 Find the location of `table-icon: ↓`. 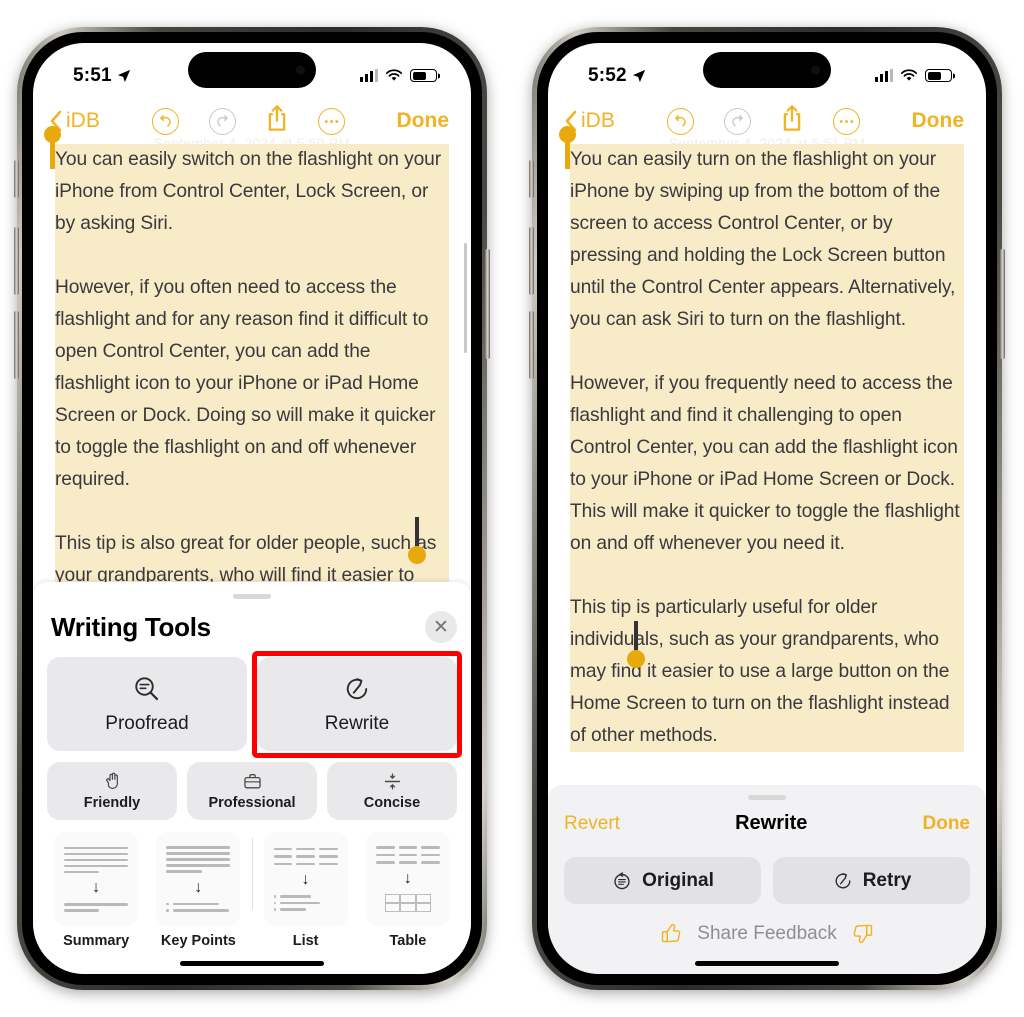

table-icon: ↓ is located at coordinates (407, 879).